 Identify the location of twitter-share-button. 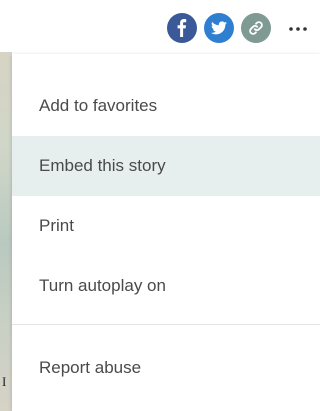
(219, 28).